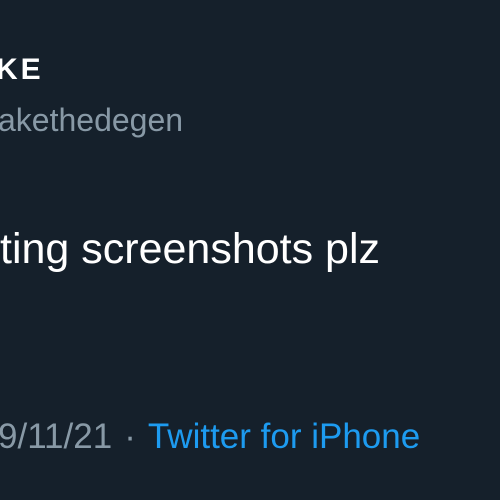 The image size is (500, 500). What do you see at coordinates (22, 70) in the screenshot?
I see `author-display-name: KE` at bounding box center [22, 70].